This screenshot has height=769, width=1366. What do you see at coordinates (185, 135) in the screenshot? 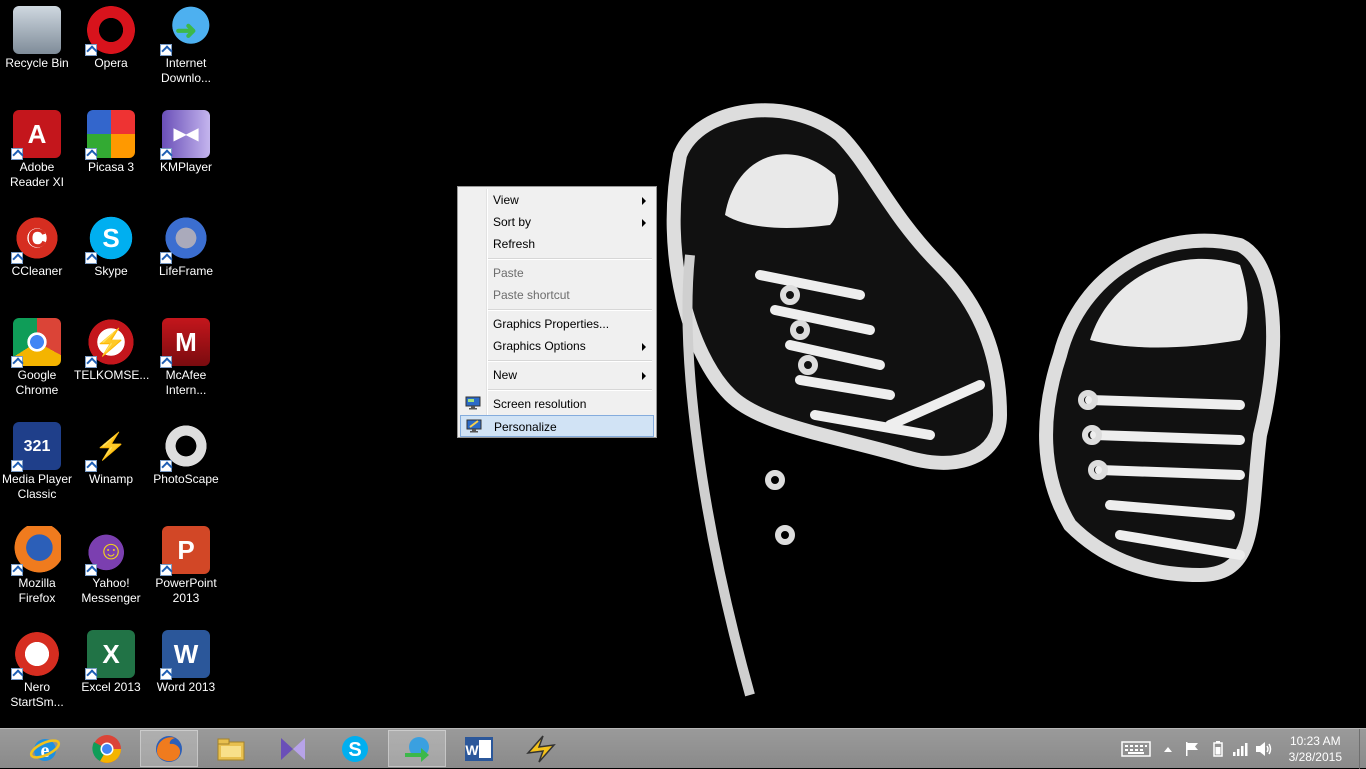
I see `kmplayer-icon: ▶◀` at bounding box center [185, 135].